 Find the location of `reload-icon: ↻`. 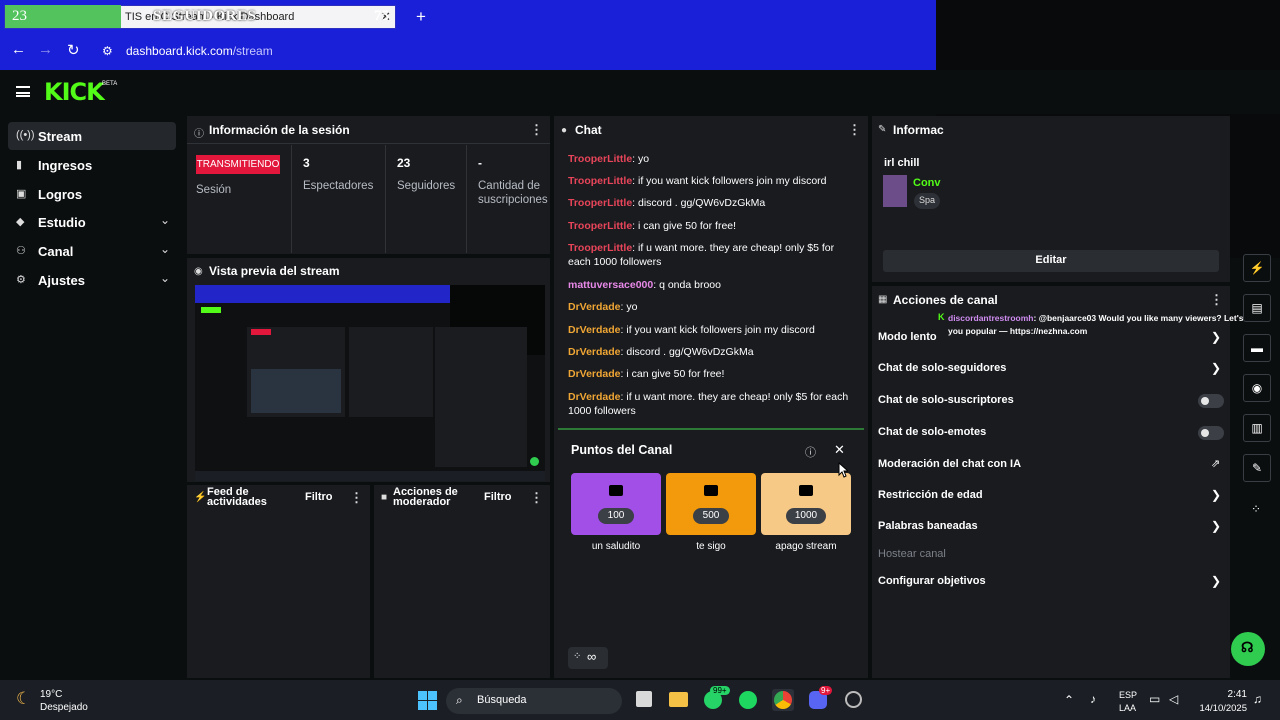

reload-icon: ↻ is located at coordinates (73, 50).